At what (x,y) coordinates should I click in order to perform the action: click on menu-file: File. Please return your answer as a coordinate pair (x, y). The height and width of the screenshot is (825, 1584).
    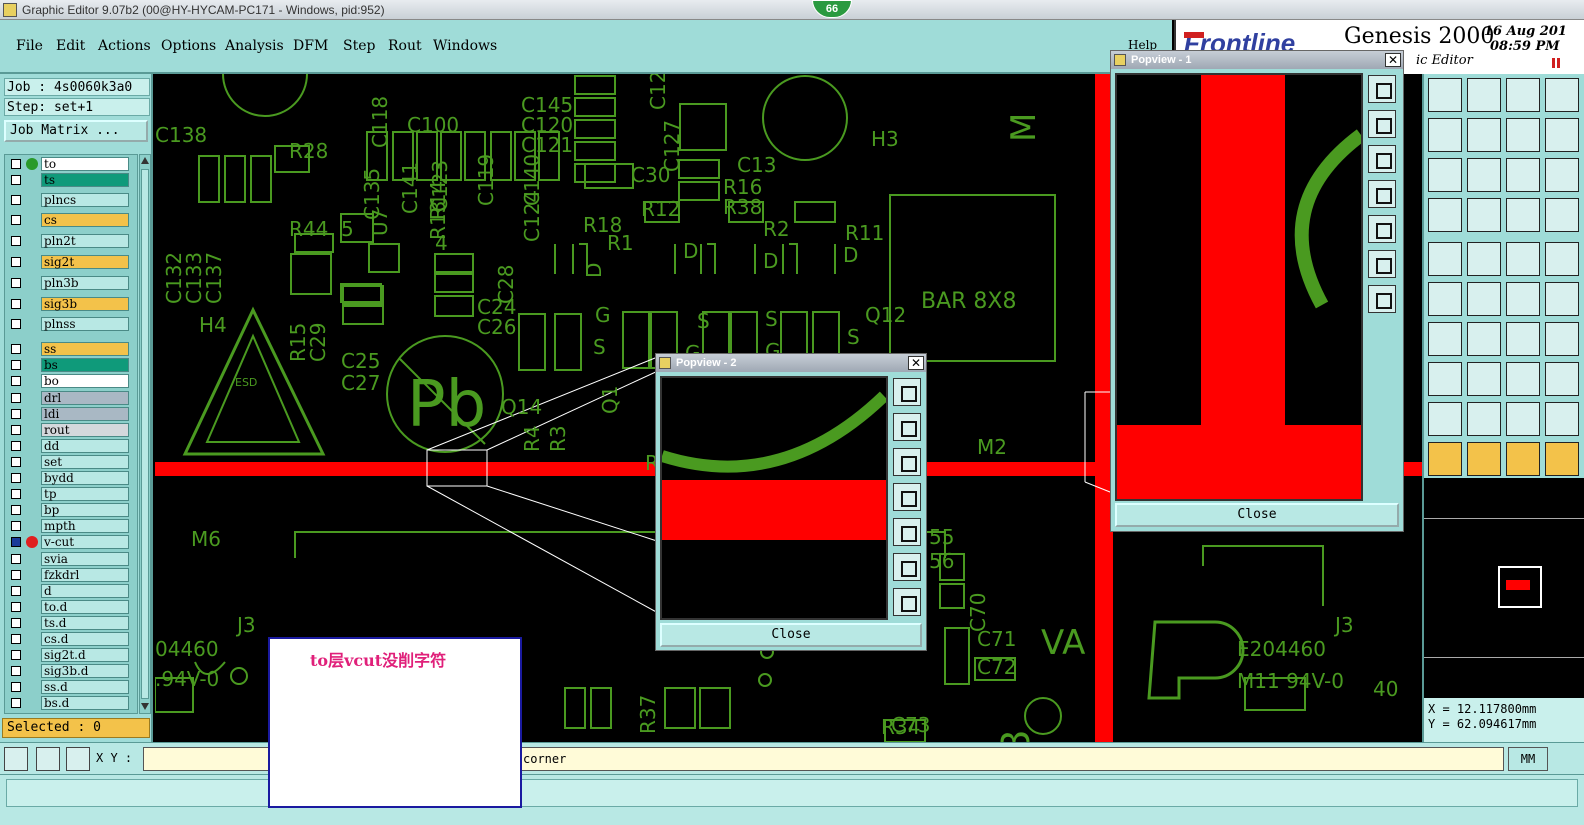
    Looking at the image, I should click on (29, 46).